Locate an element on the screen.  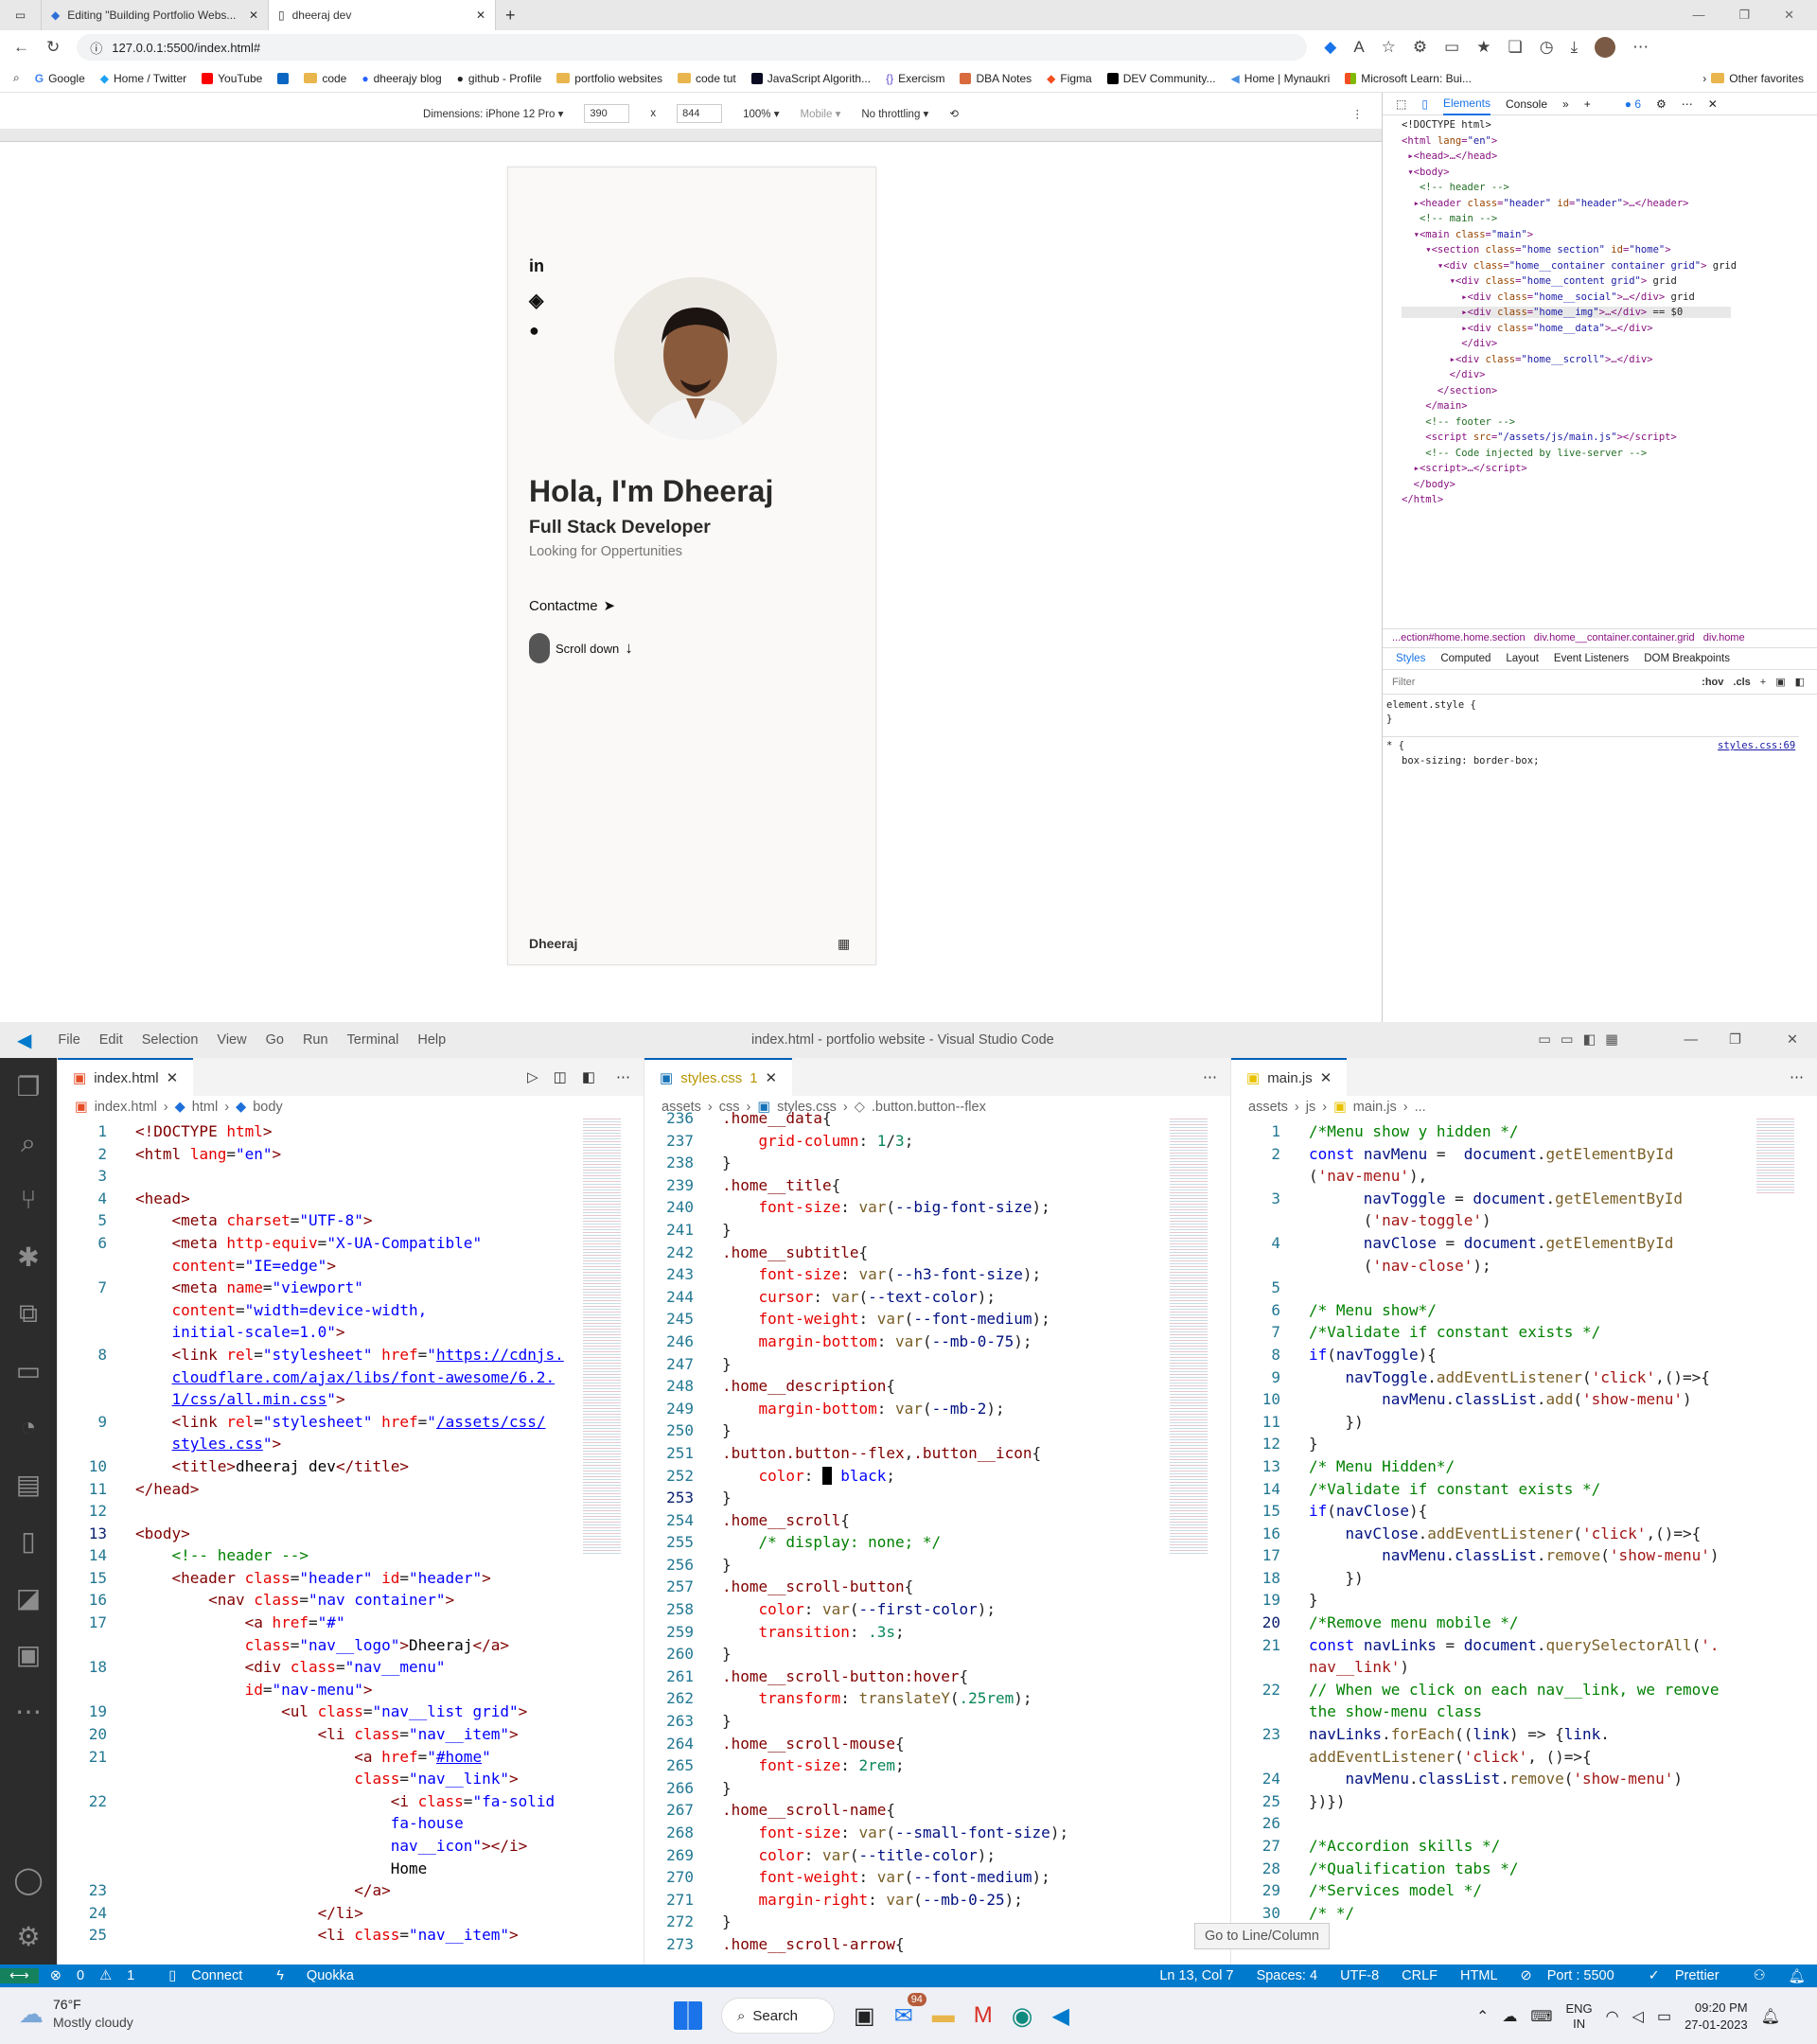
minimize-icon: — is located at coordinates (1698, 15).